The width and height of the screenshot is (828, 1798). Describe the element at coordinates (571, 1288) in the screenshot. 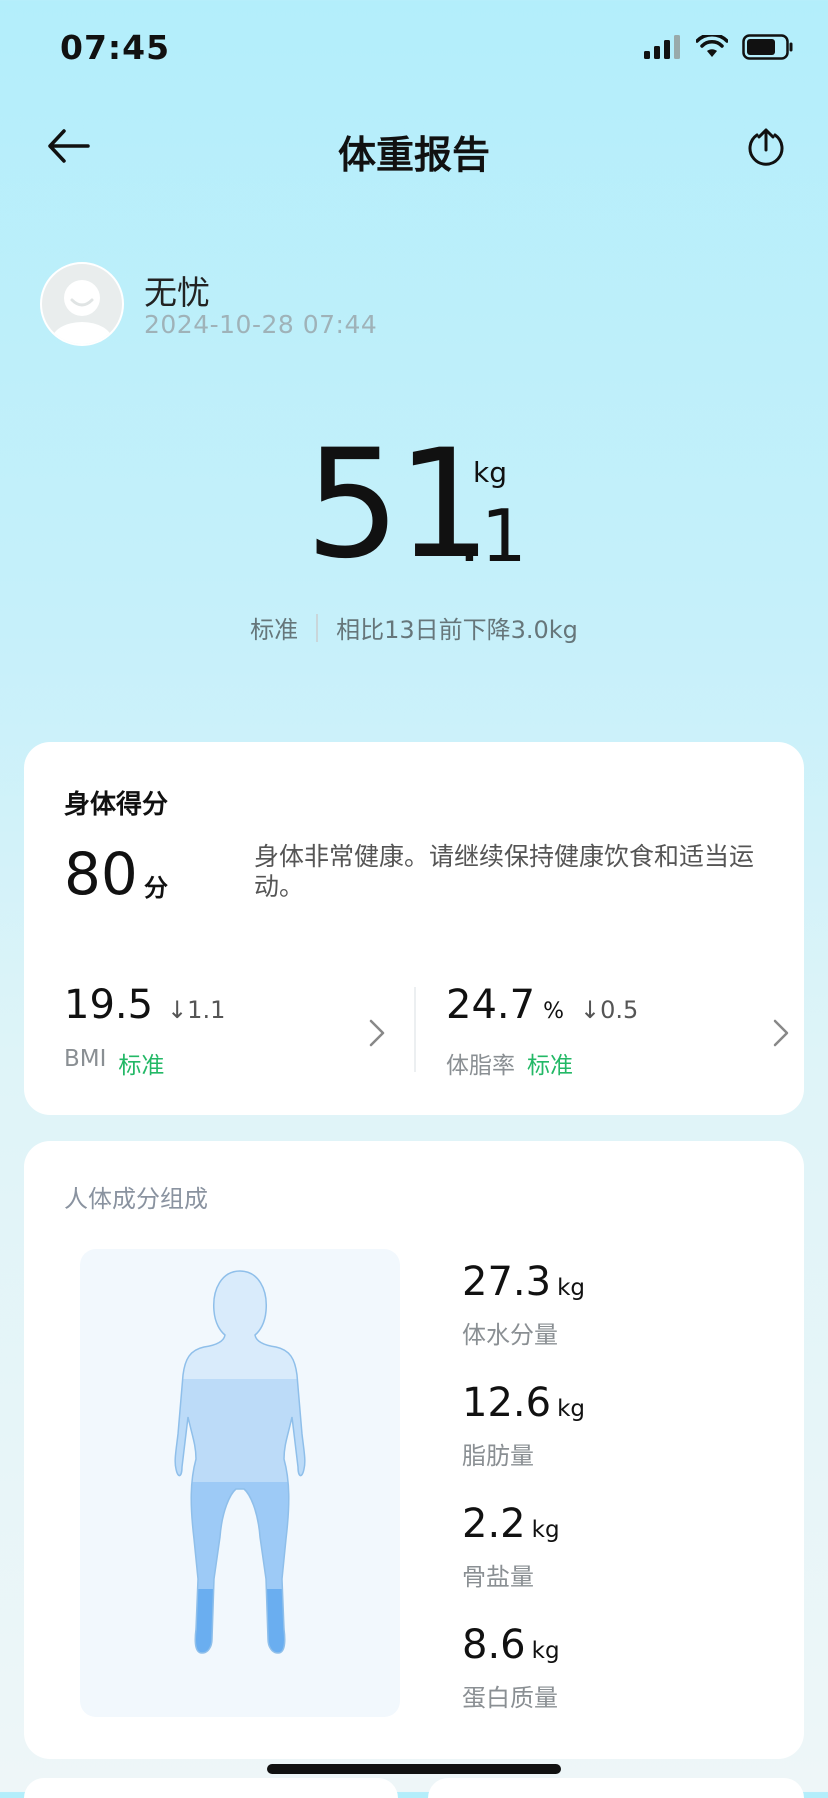

I see `water-unit: kg` at that location.